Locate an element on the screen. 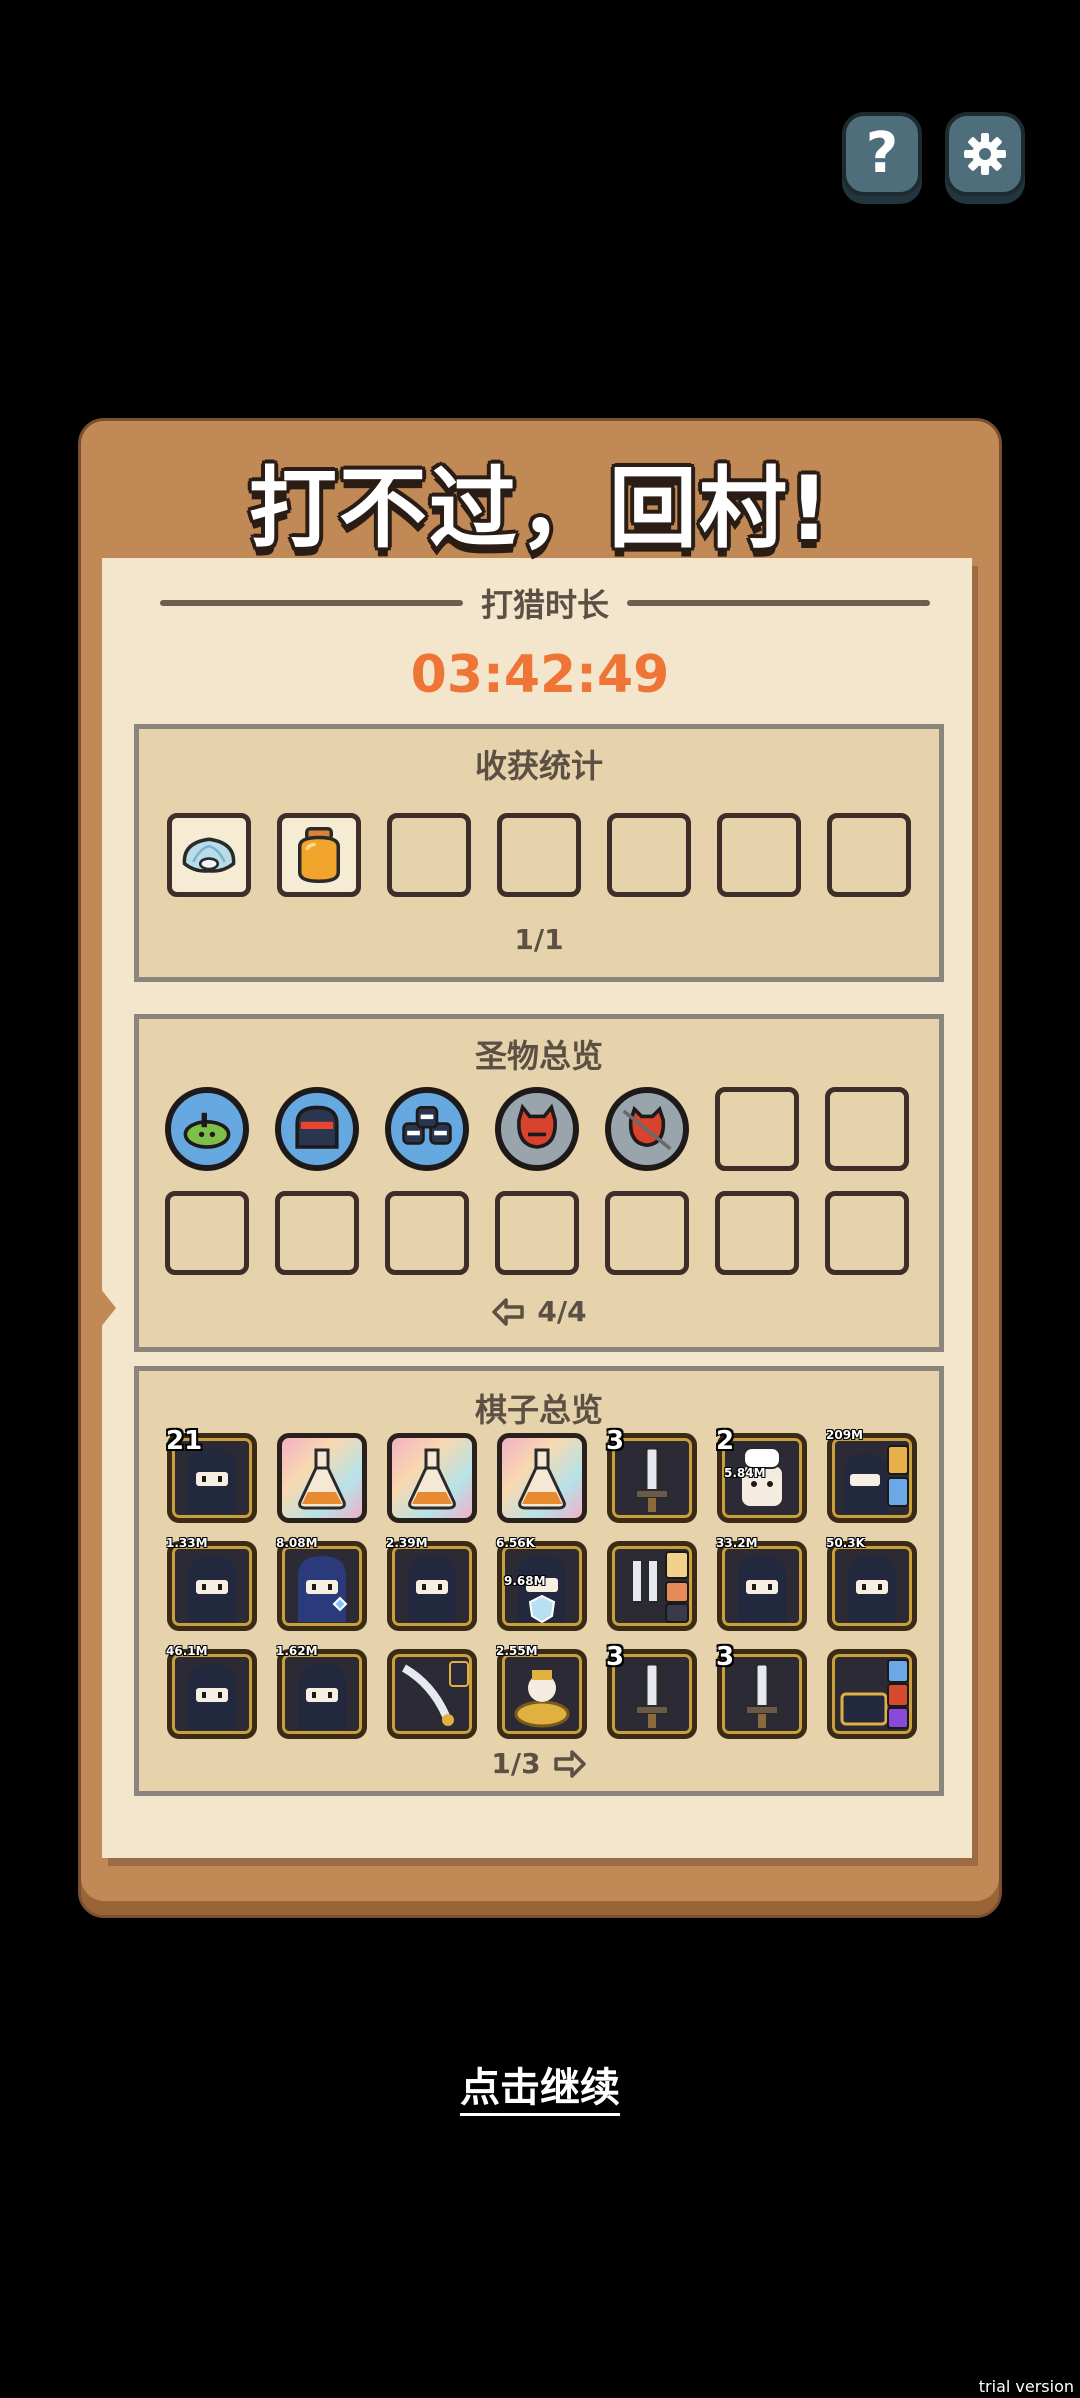 This screenshot has width=1080, height=2398. piece-pager: 1/3 is located at coordinates (539, 1763).